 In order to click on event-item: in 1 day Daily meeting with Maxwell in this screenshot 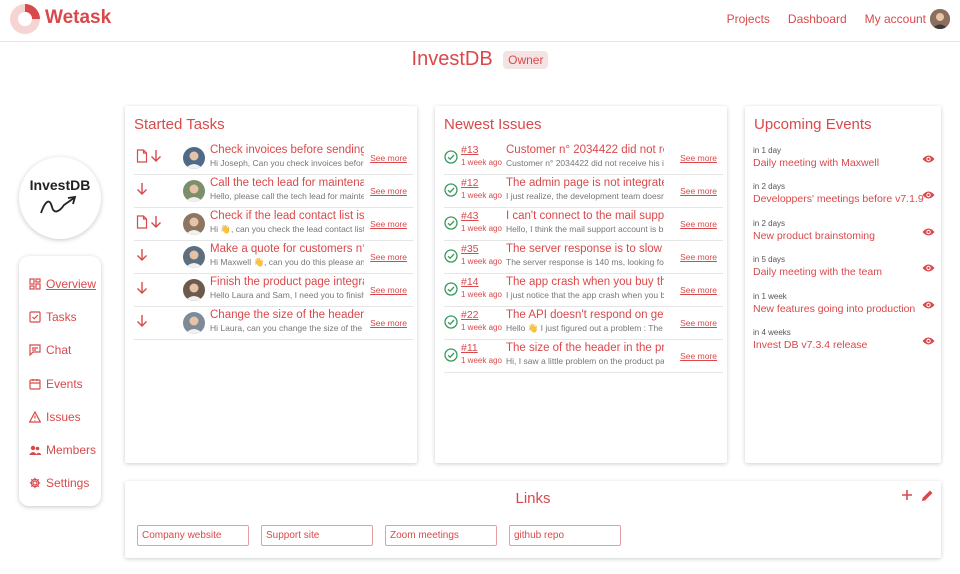, I will do `click(844, 157)`.